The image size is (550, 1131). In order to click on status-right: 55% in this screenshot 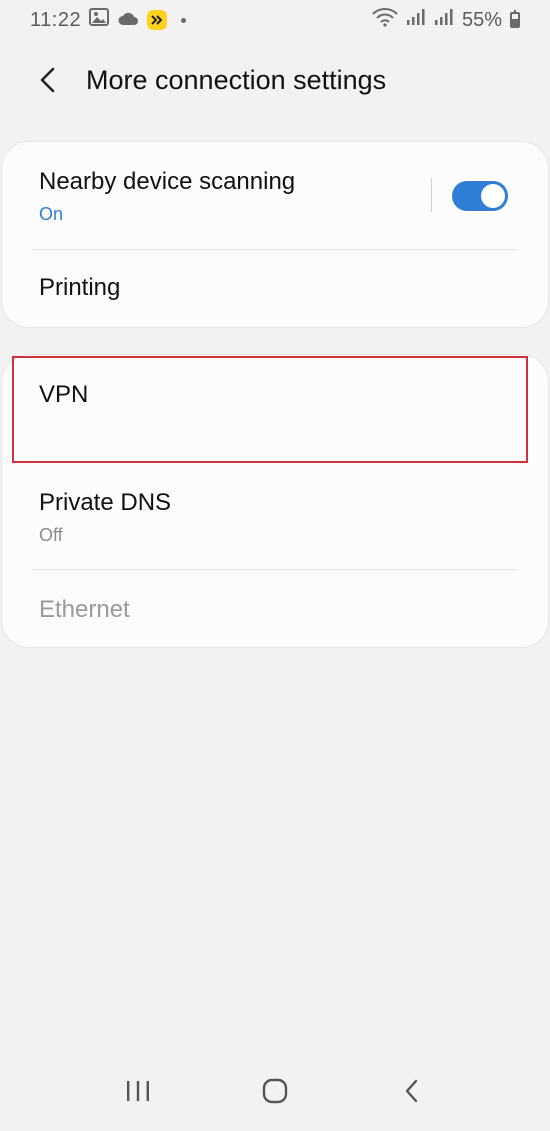, I will do `click(446, 20)`.